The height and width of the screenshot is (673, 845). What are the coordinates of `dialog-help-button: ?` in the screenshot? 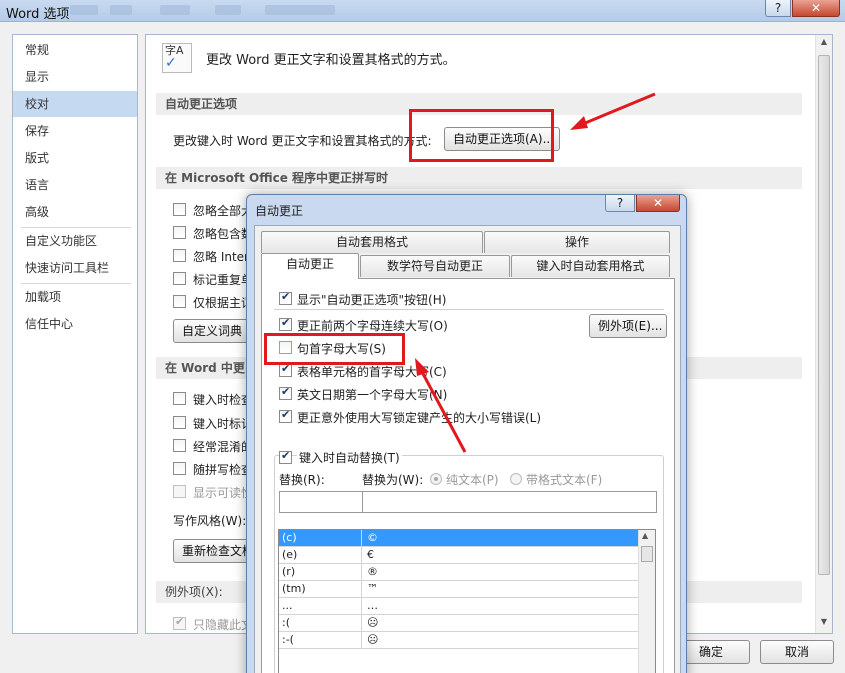 It's located at (620, 203).